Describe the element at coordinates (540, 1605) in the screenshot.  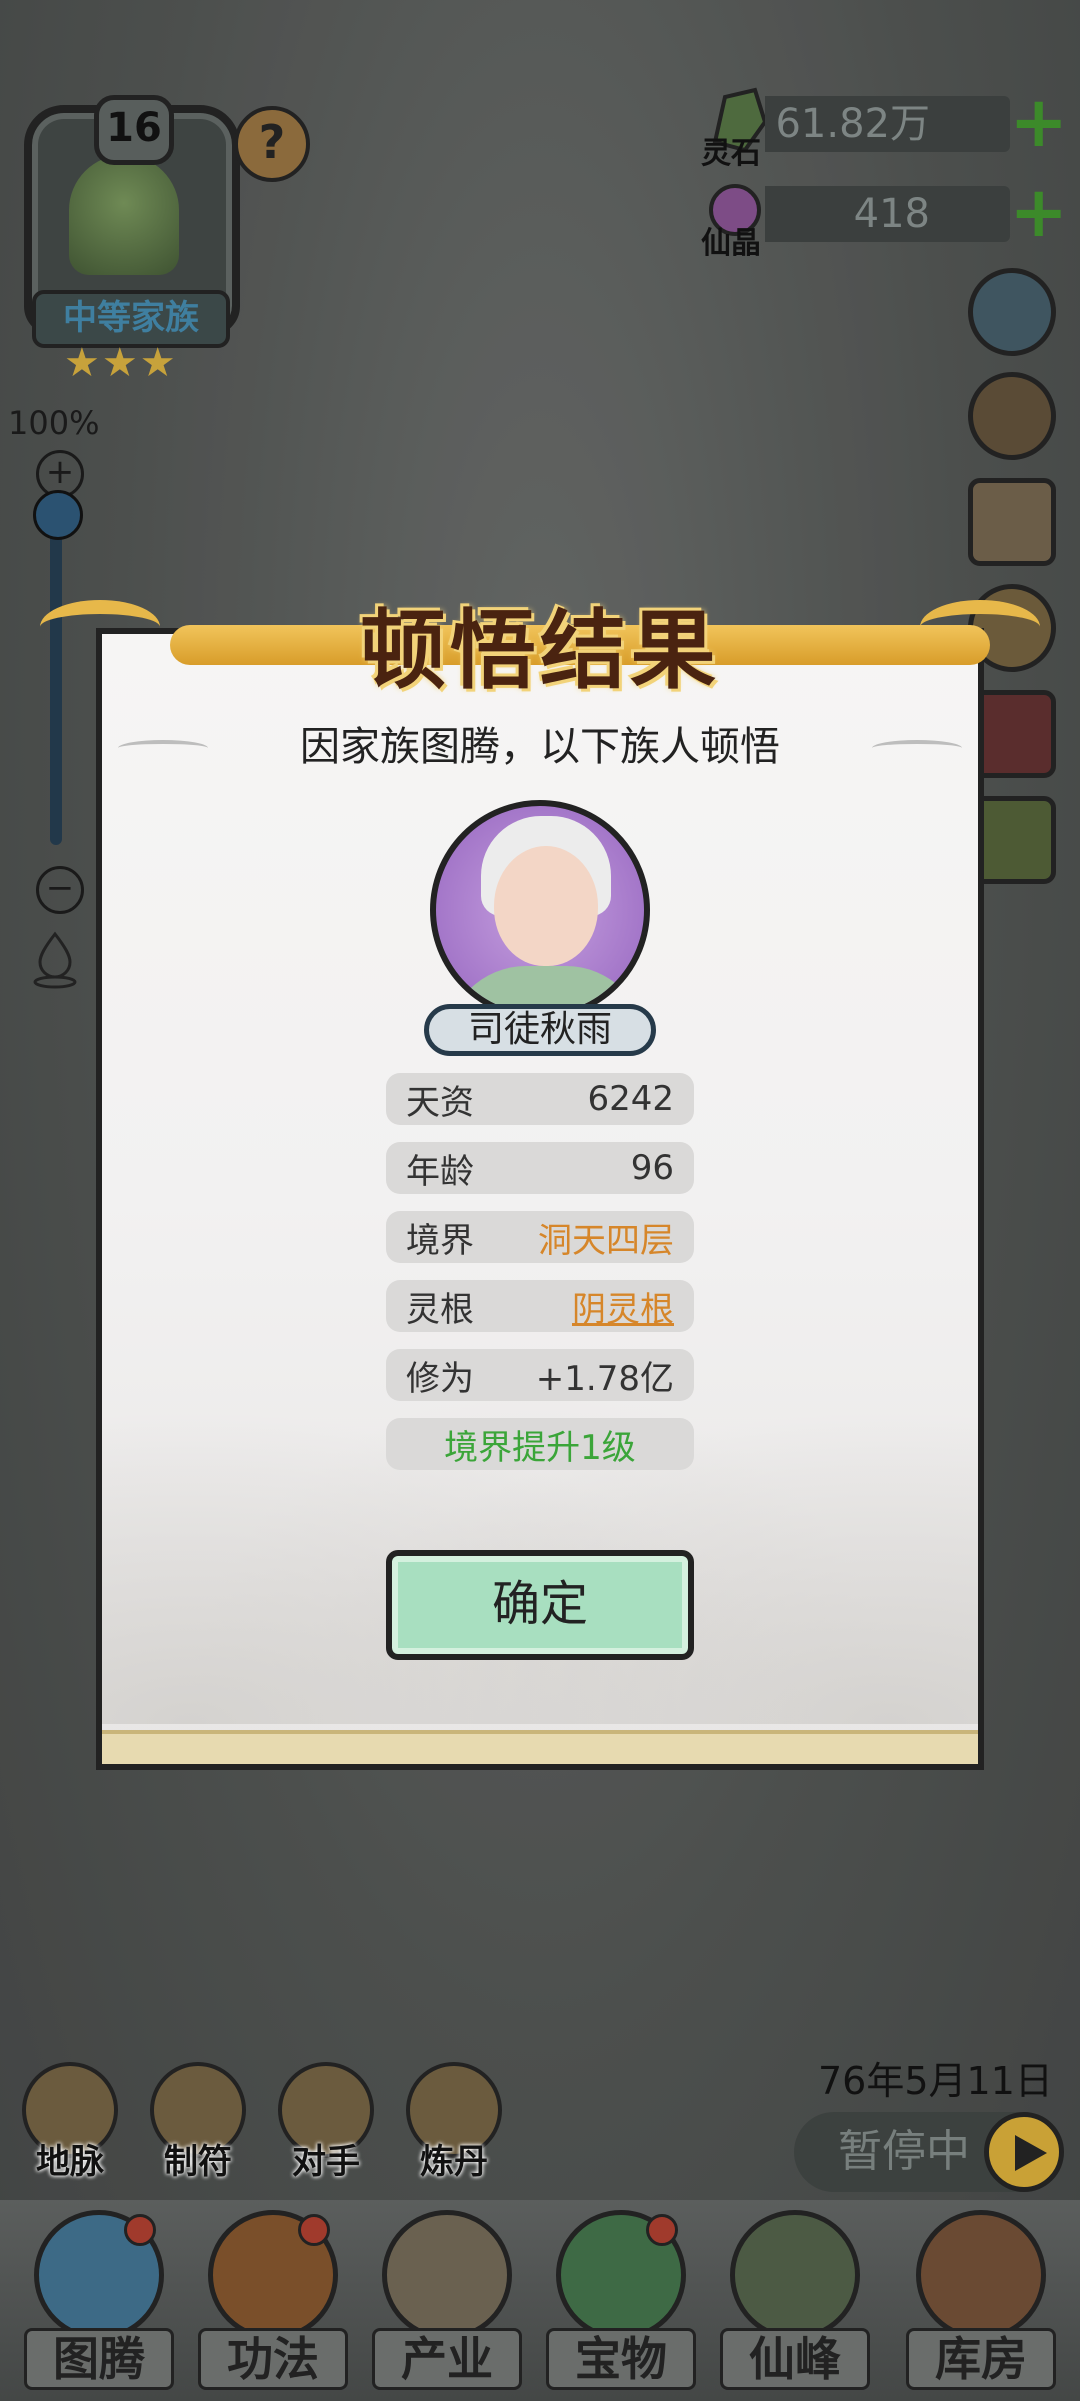
I see `confirm-button: 确定` at that location.